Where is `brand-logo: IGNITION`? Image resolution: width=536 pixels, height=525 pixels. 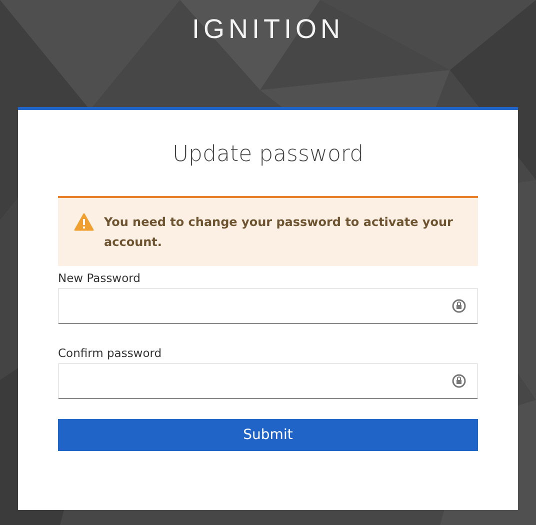
brand-logo: IGNITION is located at coordinates (268, 29).